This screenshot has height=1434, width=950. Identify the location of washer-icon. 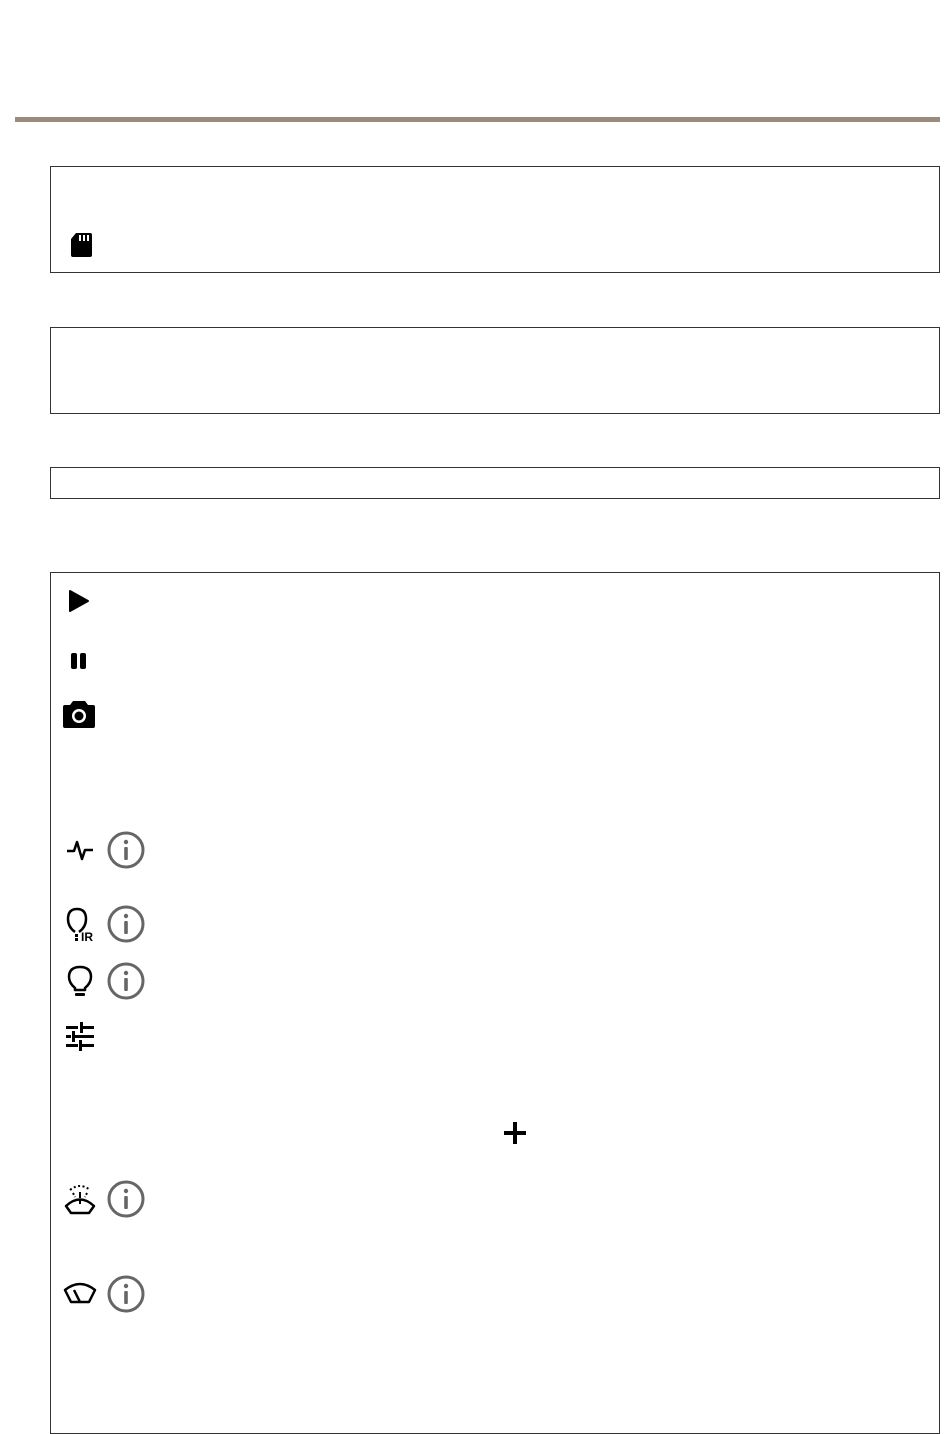
(80, 1198).